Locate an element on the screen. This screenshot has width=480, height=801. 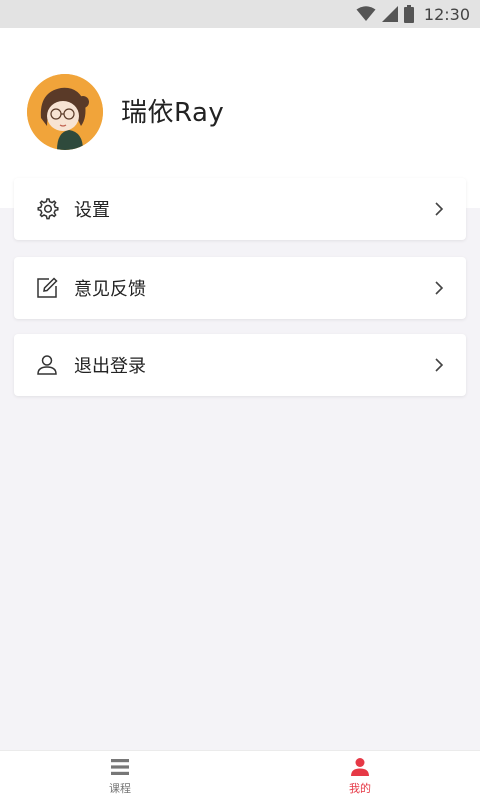
menu-item-label: 意见反馈 is located at coordinates (110, 289).